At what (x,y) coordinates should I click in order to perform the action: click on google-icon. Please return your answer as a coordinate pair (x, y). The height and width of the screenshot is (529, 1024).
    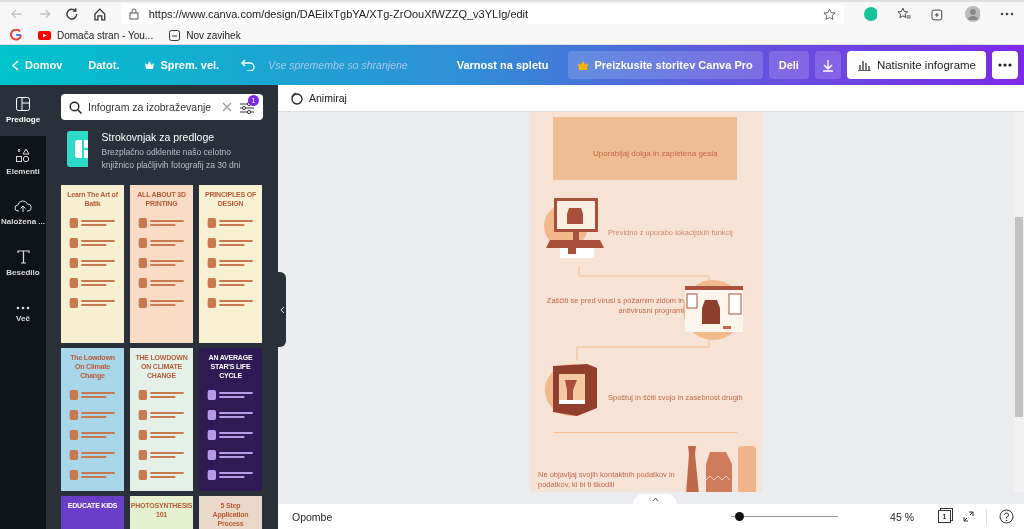
    Looking at the image, I should click on (16, 35).